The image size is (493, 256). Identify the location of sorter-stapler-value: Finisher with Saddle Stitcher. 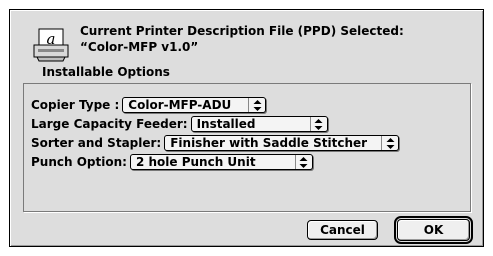
(269, 143).